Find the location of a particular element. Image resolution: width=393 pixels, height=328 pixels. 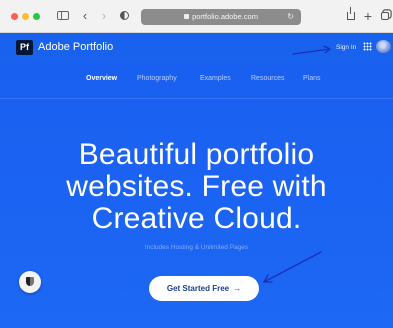

arrow-right-icon: → is located at coordinates (237, 288).